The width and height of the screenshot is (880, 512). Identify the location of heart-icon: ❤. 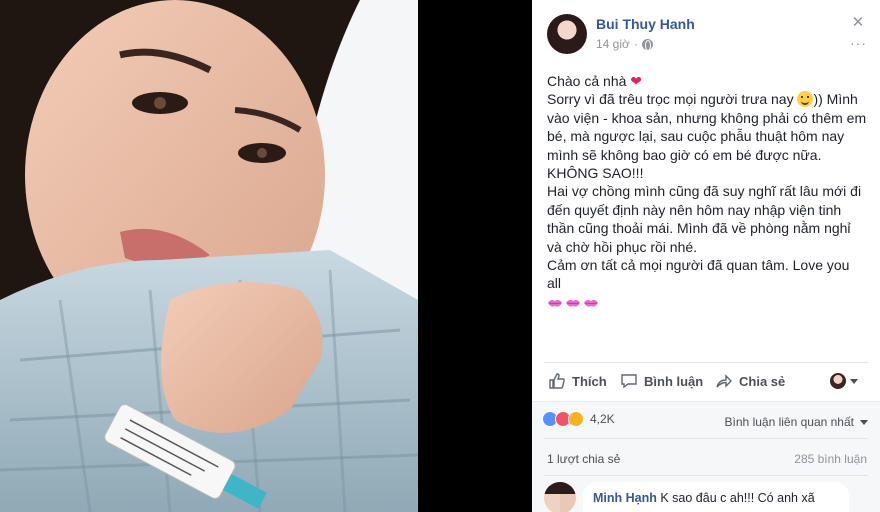
(636, 81).